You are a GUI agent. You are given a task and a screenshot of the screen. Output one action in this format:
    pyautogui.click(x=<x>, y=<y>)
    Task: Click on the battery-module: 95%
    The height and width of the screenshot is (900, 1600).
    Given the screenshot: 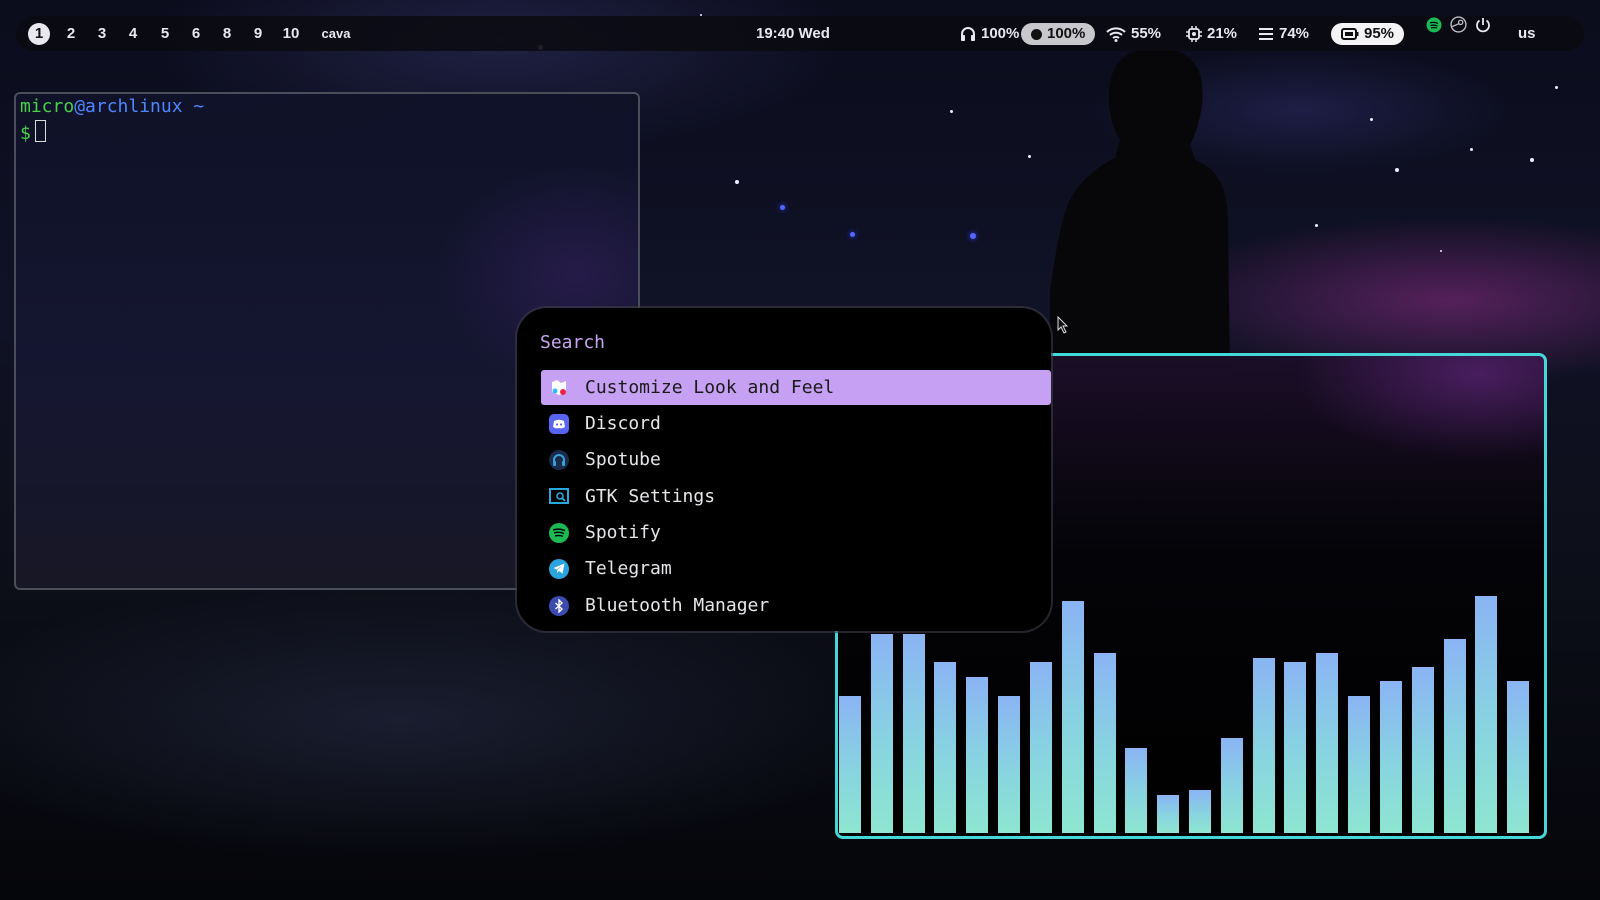 What is the action you would take?
    pyautogui.click(x=1368, y=34)
    